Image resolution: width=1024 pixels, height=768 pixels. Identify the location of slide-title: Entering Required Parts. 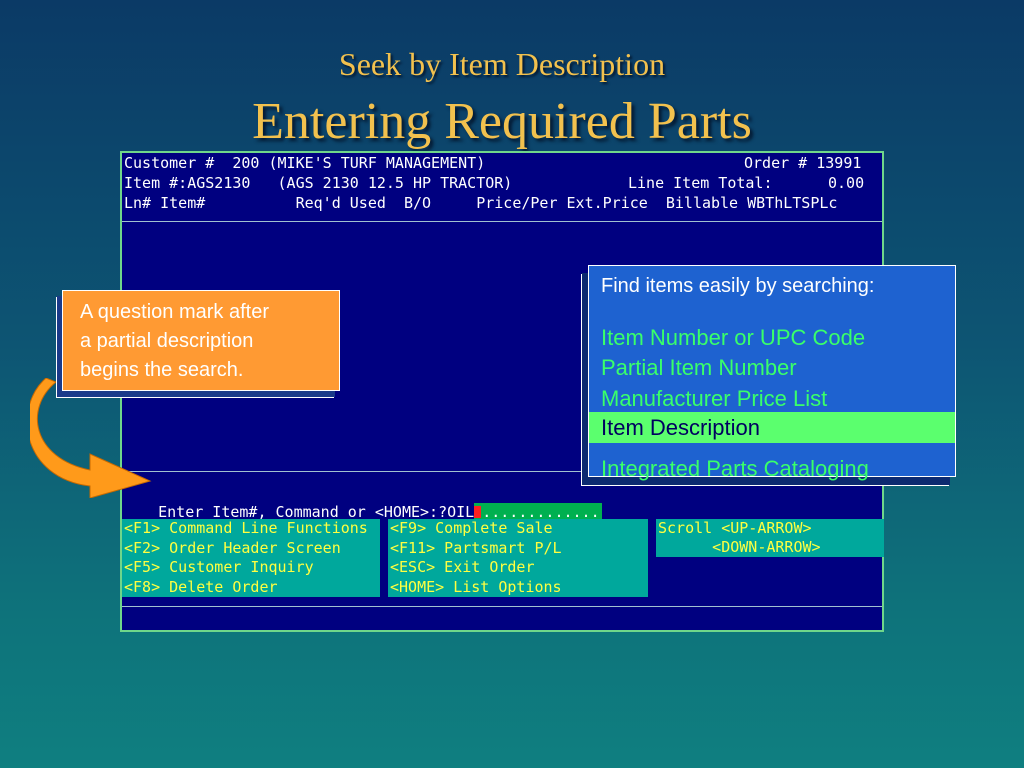
(502, 121).